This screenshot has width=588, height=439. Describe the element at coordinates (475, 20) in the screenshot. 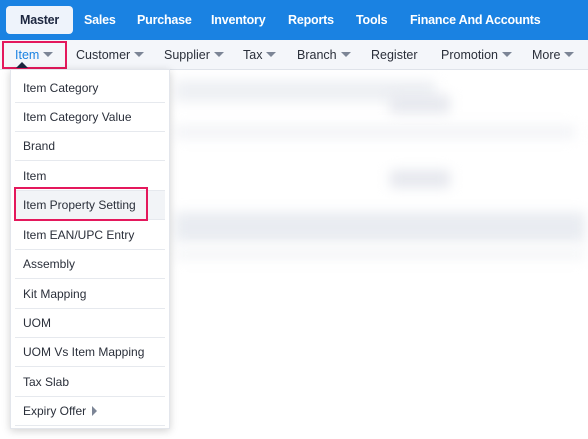

I see `tab-finance-and-accounts: Finance And Accounts` at that location.